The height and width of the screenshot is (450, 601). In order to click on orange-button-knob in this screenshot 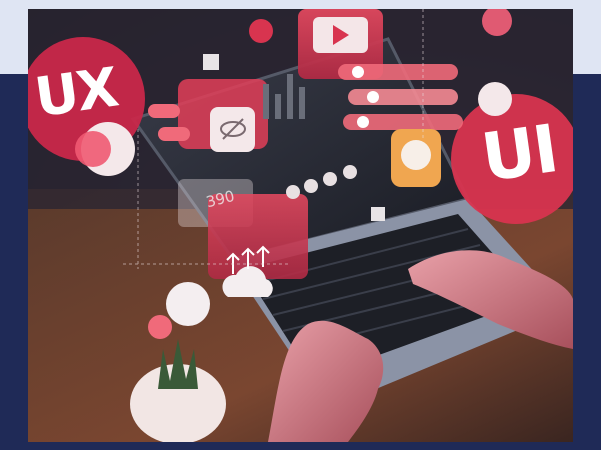, I will do `click(416, 155)`.